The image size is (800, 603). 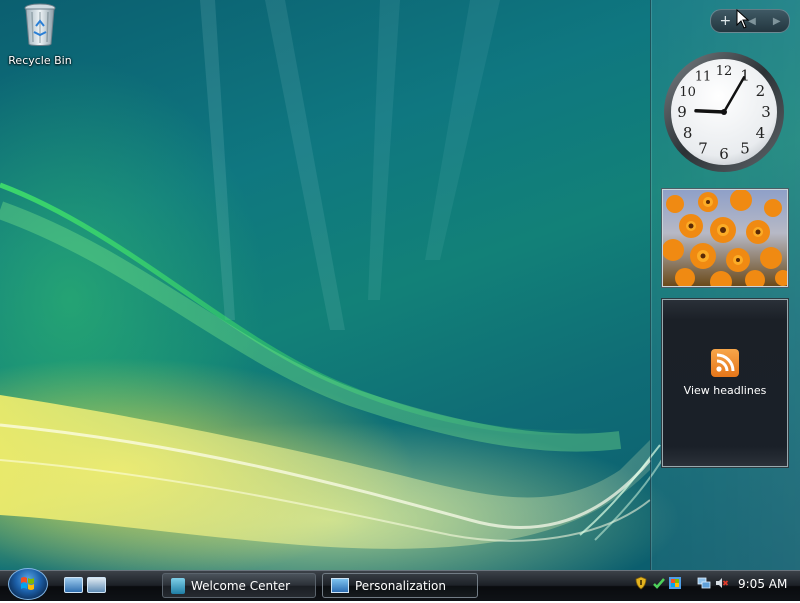 I want to click on update-icon, so click(x=675, y=583).